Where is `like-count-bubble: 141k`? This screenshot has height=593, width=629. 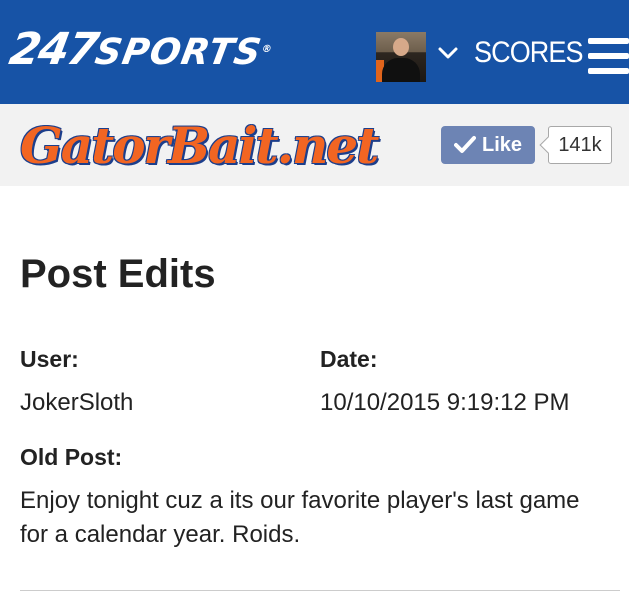
like-count-bubble: 141k is located at coordinates (575, 145).